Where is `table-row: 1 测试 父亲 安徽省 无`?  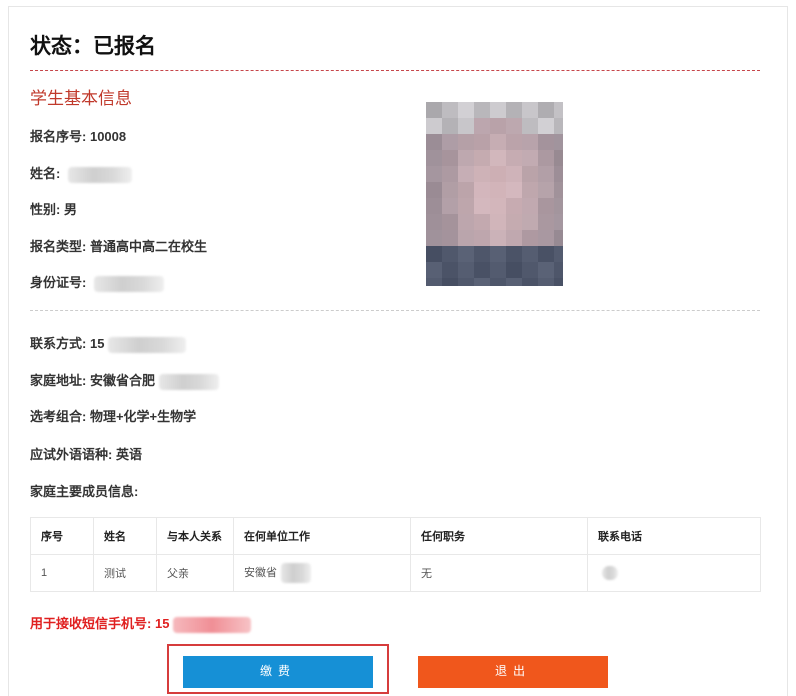
table-row: 1 测试 父亲 安徽省 无 is located at coordinates (395, 573).